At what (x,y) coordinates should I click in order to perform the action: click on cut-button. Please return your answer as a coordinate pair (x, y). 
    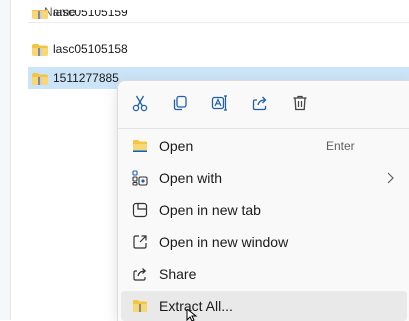
    Looking at the image, I should click on (140, 103).